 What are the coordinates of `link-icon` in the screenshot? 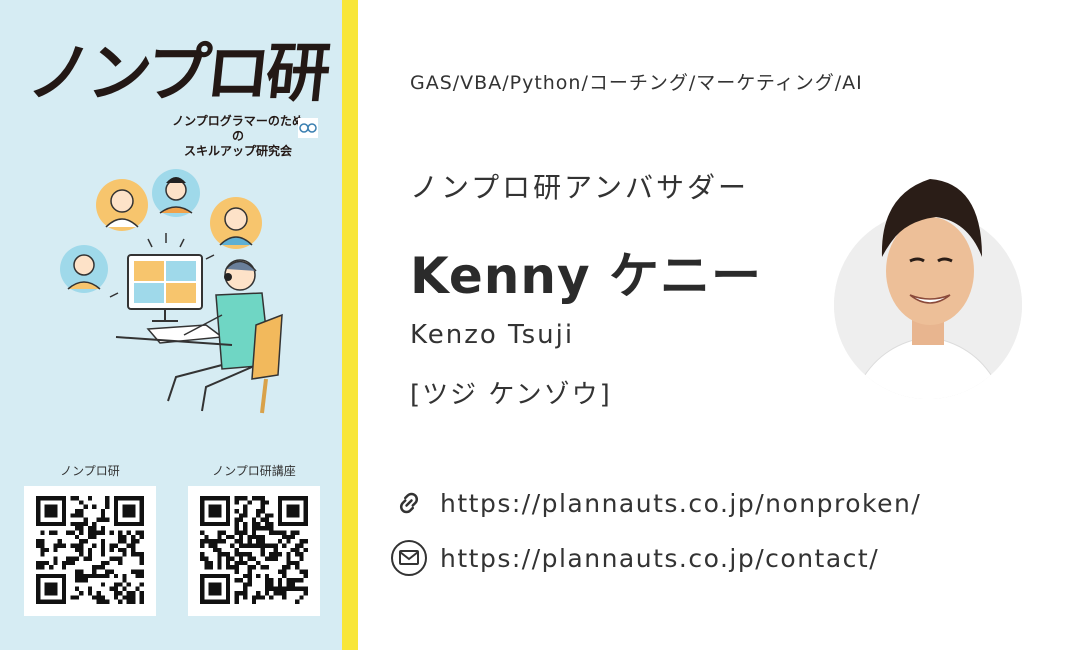 It's located at (409, 503).